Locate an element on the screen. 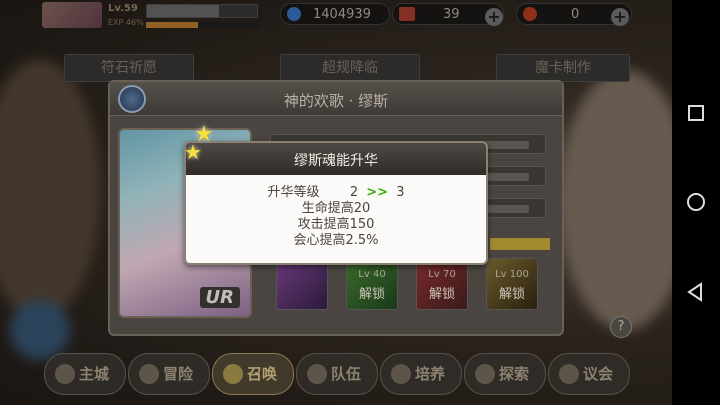  sparkle-star-icon-2: ★ is located at coordinates (193, 152).